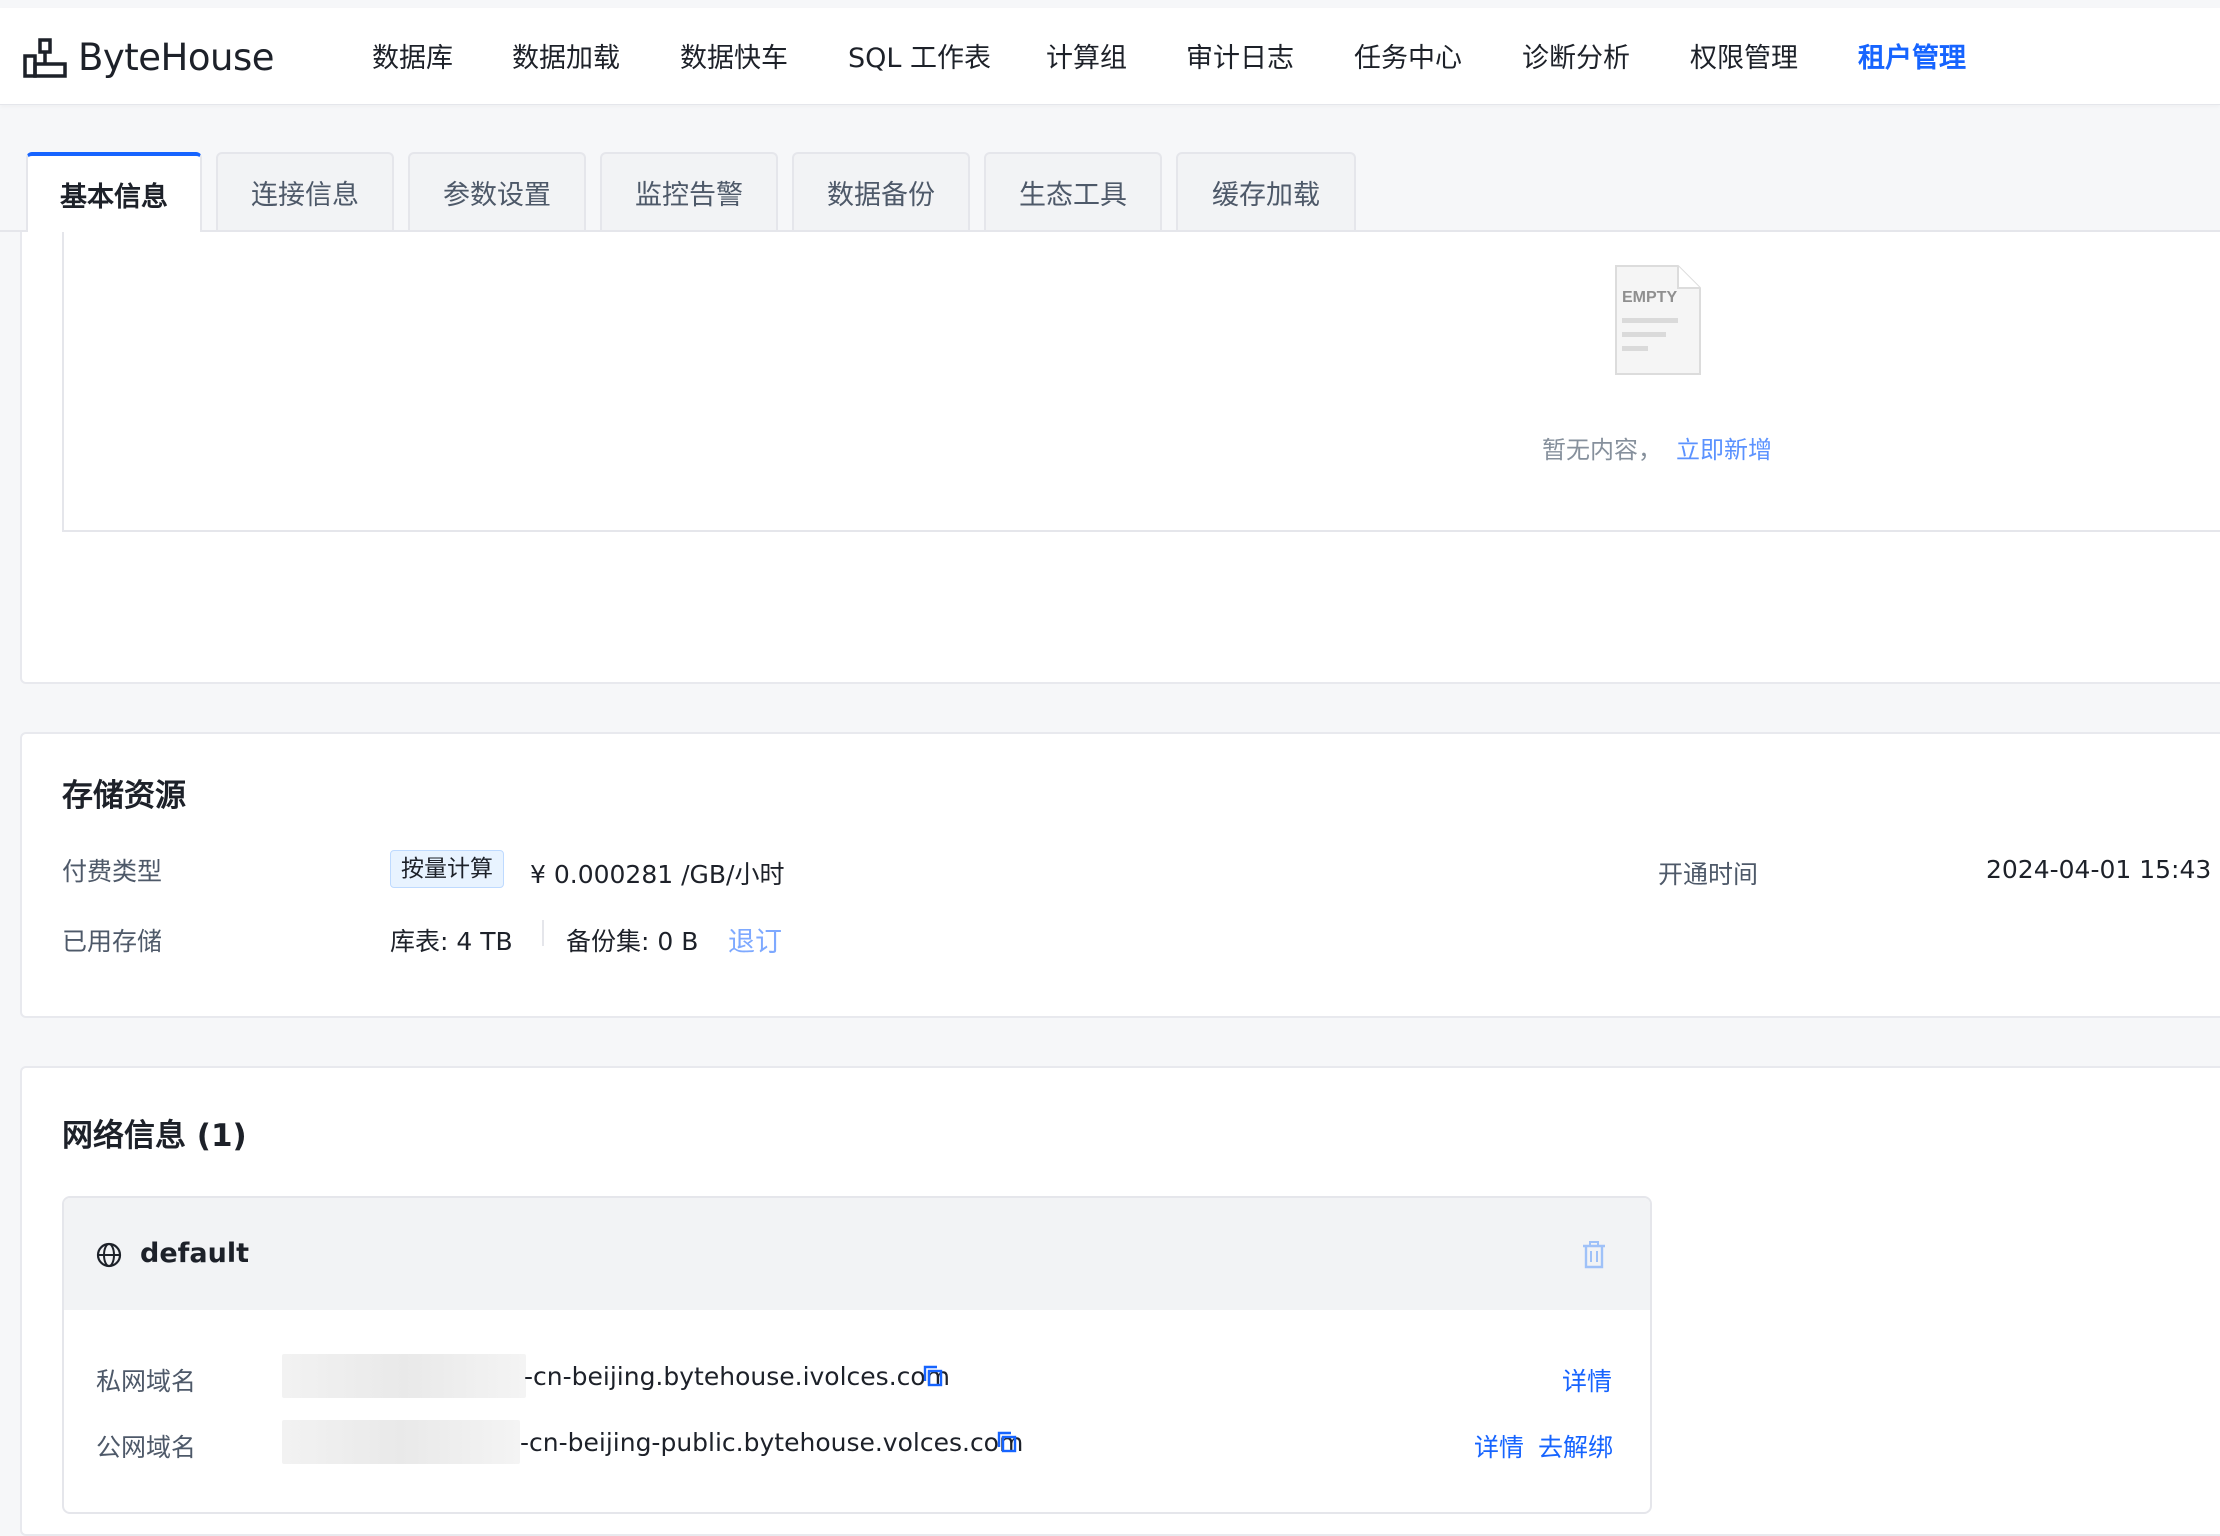 The image size is (2220, 1536). Describe the element at coordinates (194, 1253) in the screenshot. I see `network-name: default` at that location.